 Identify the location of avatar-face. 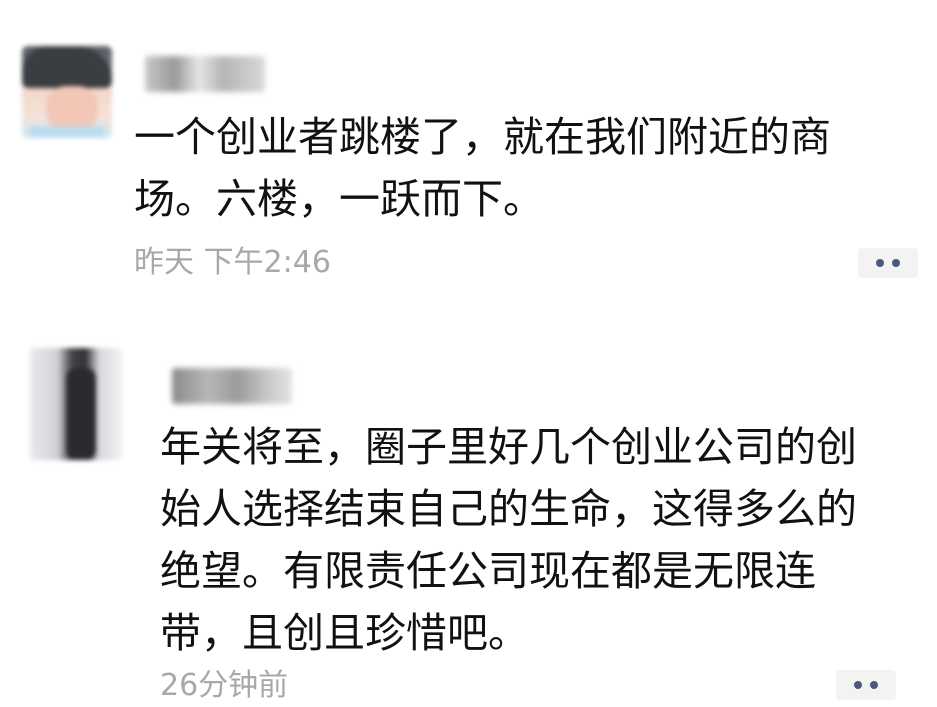
(72, 108).